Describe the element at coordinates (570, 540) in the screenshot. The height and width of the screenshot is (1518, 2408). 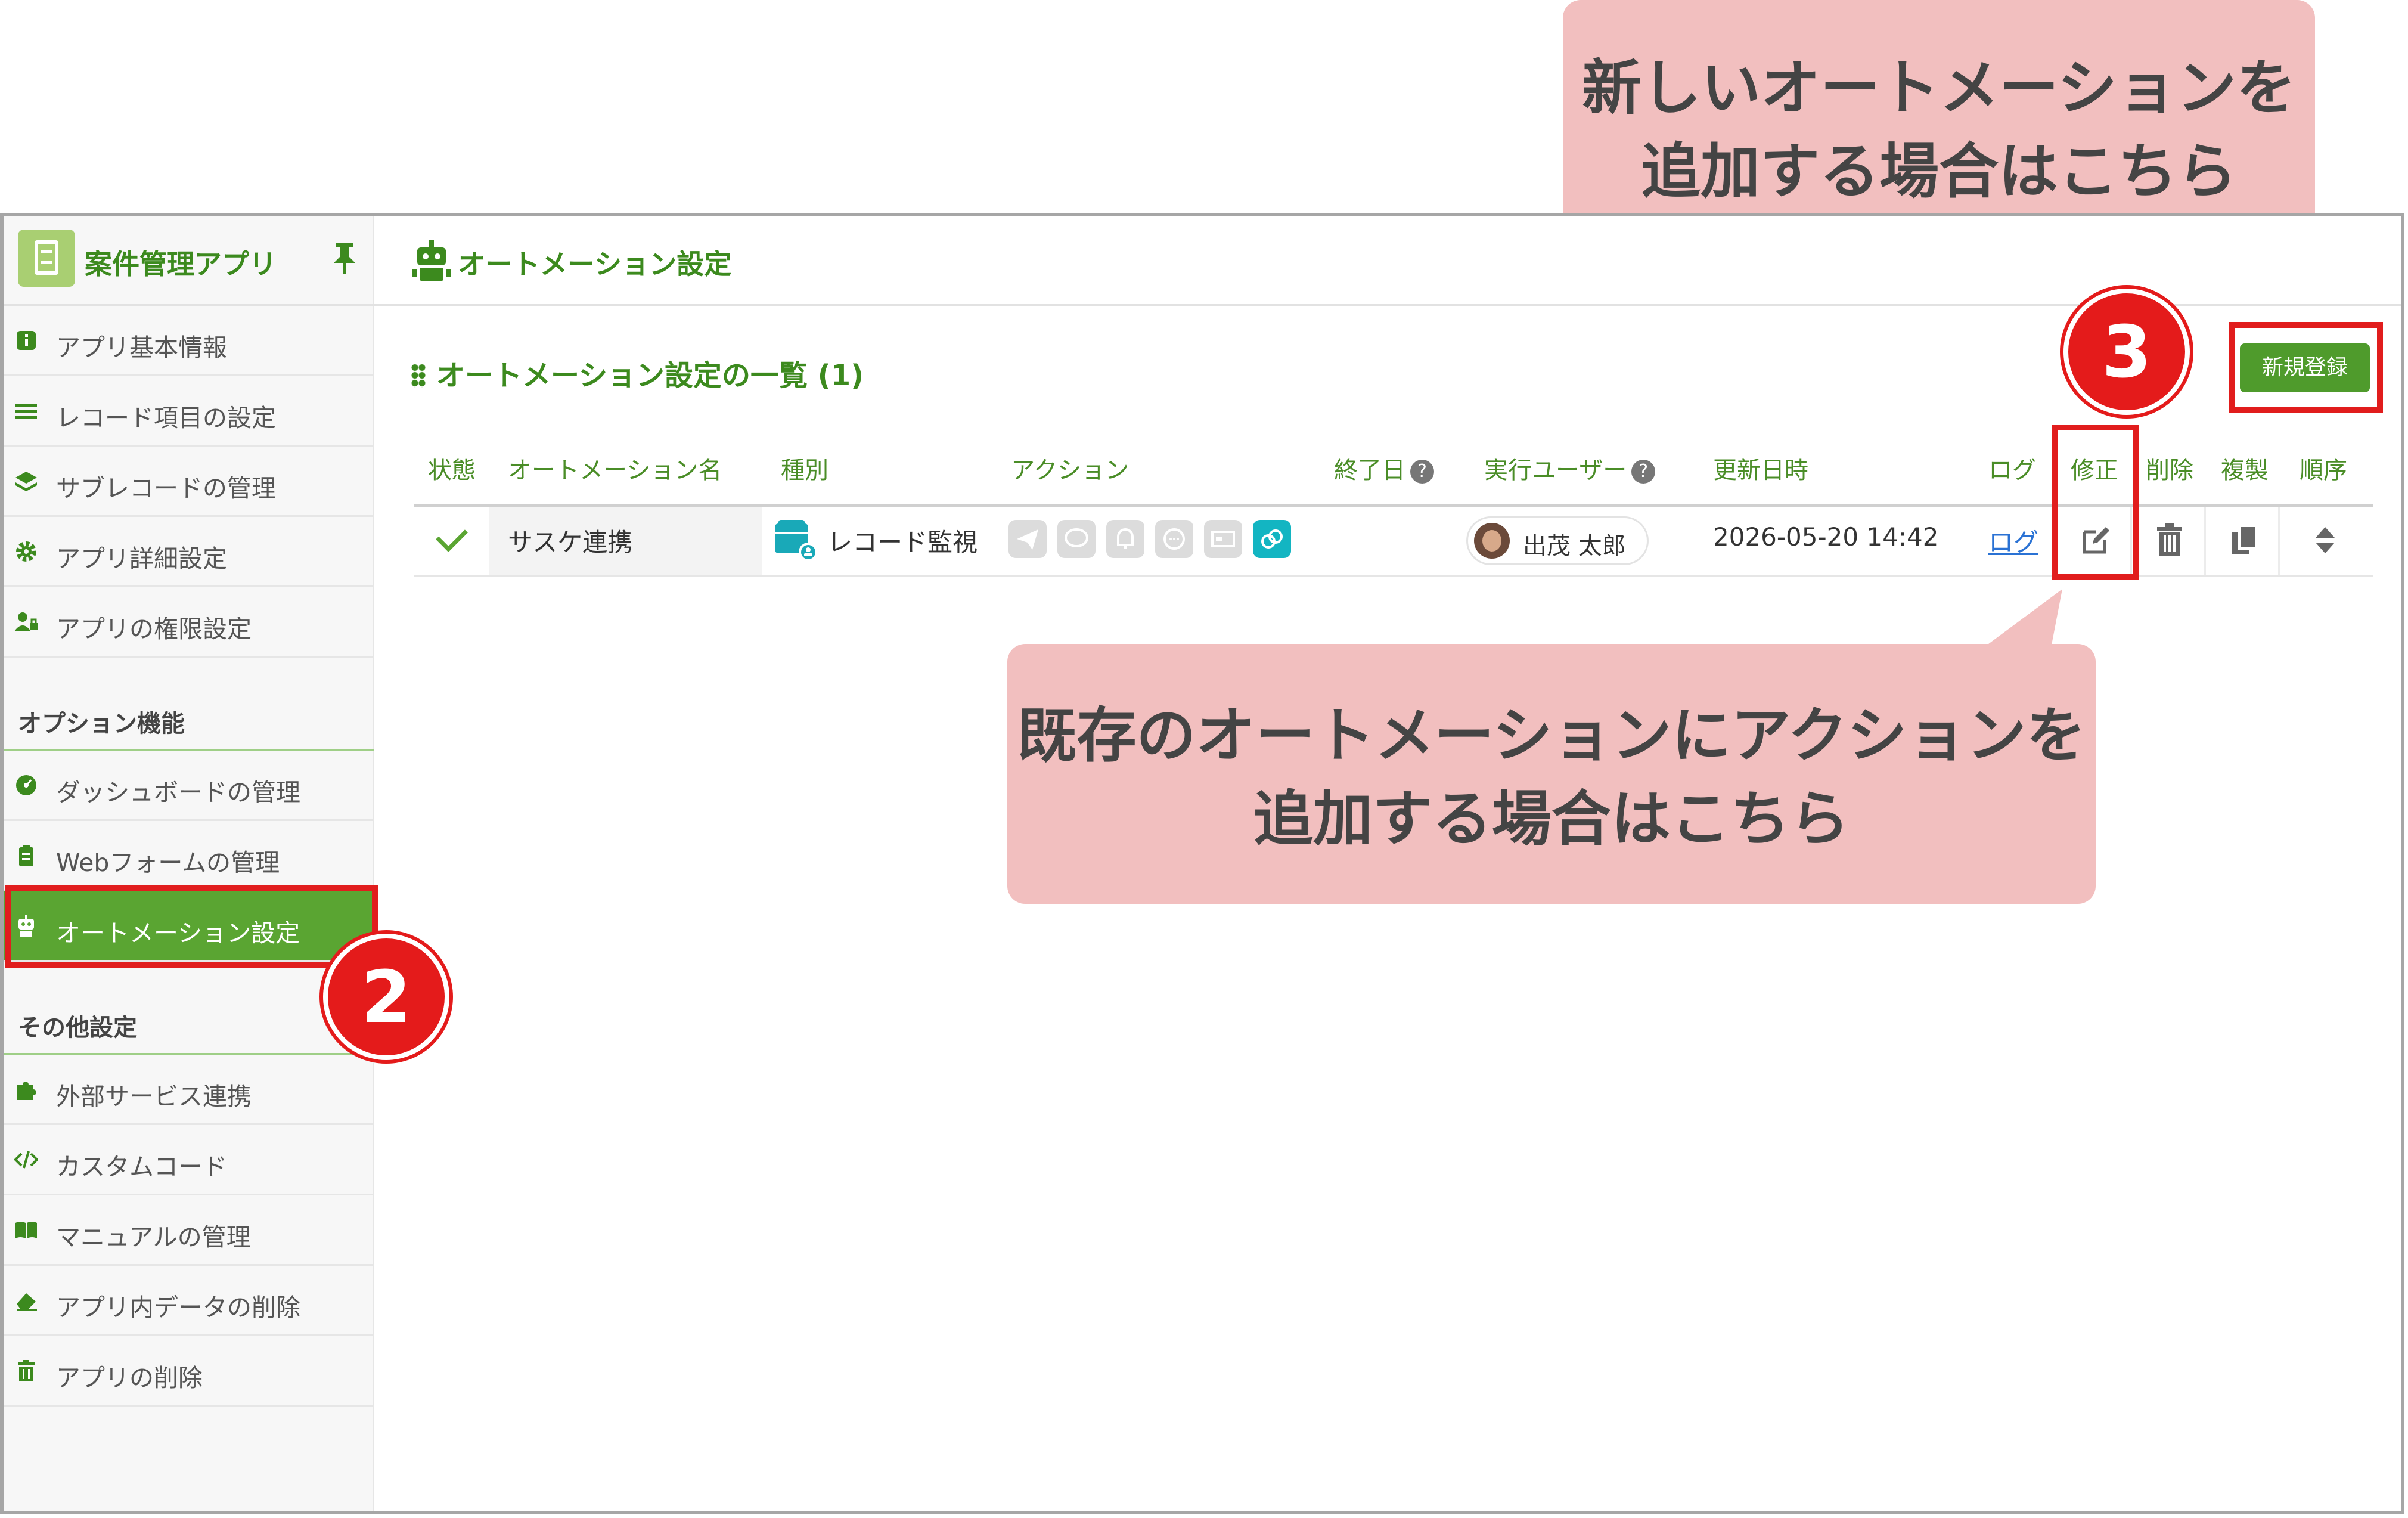
I see `automation-name: サスケ連携` at that location.